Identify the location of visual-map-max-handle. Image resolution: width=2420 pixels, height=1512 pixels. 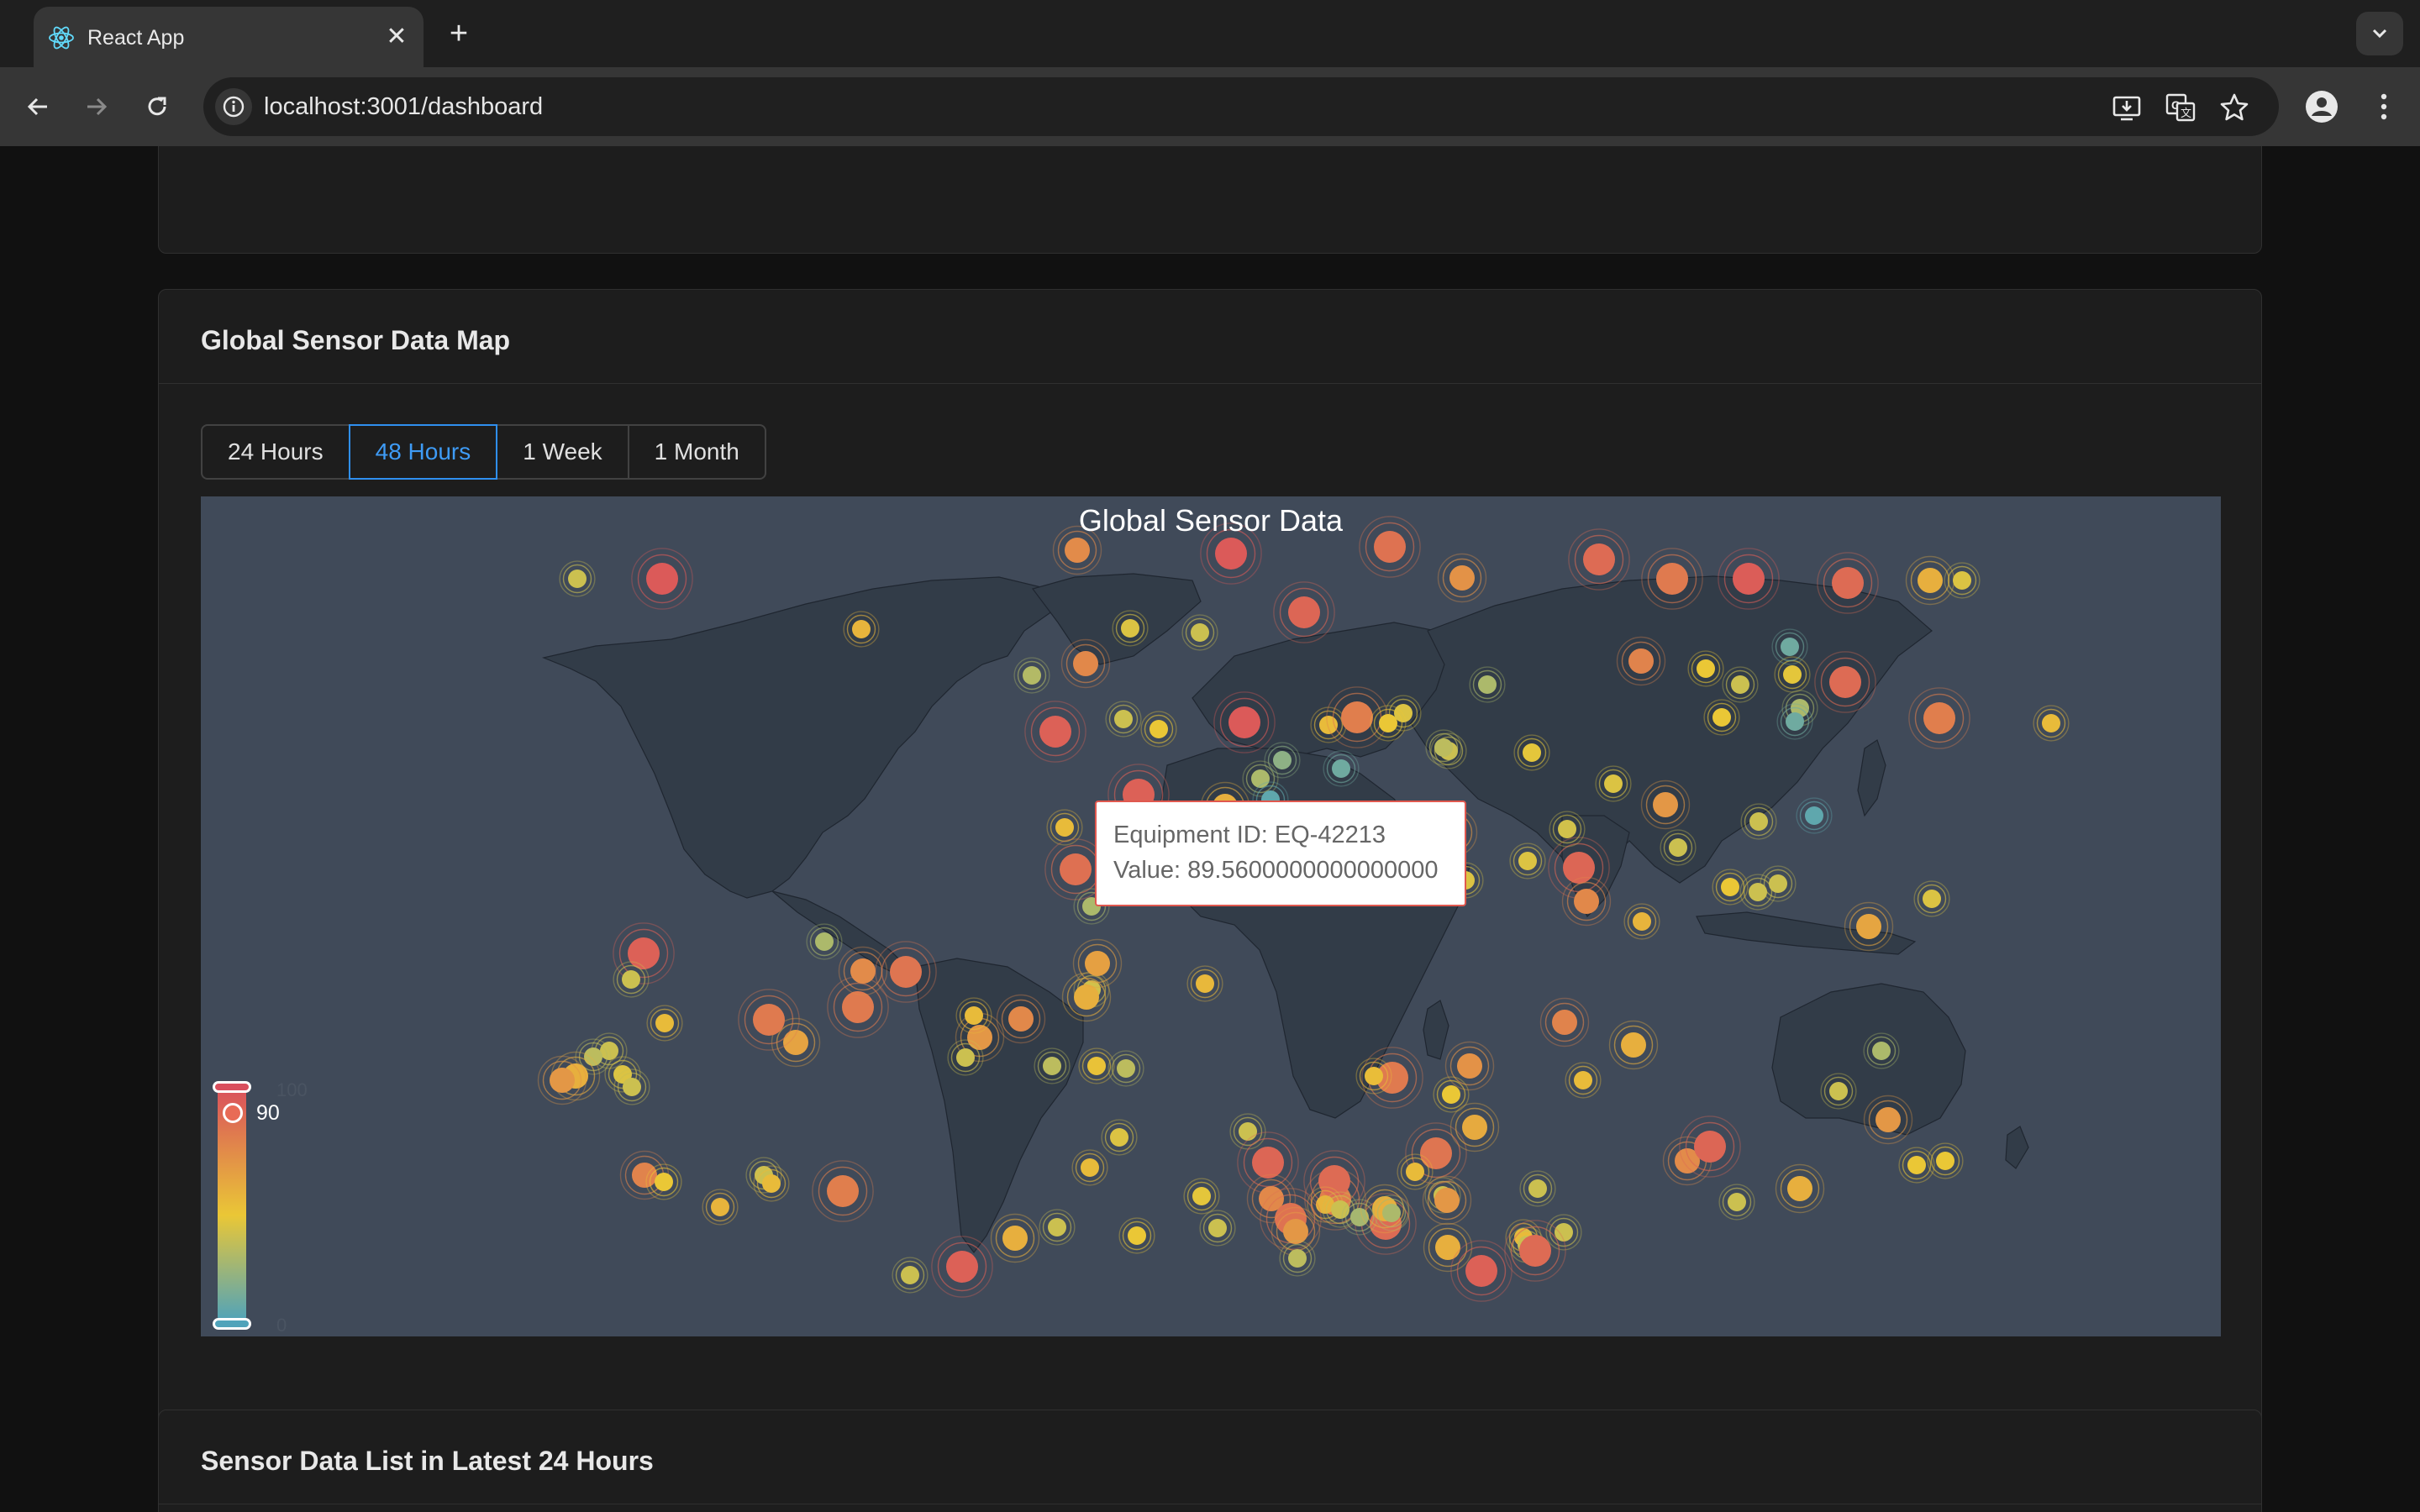
(232, 1087).